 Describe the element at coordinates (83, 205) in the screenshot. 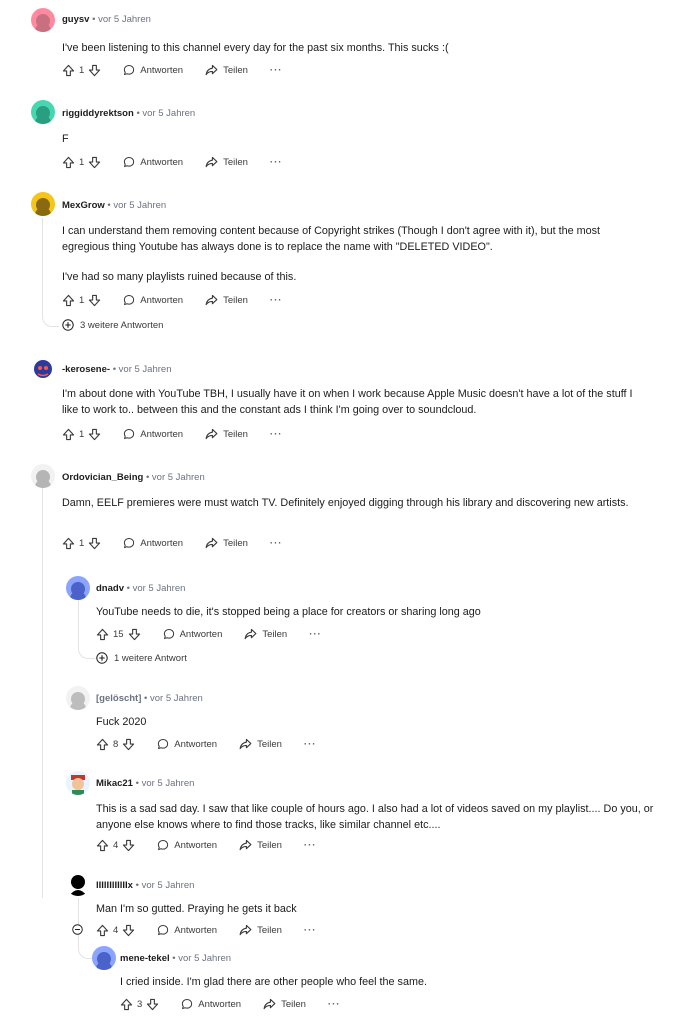

I see `author-name: MexGrow` at that location.